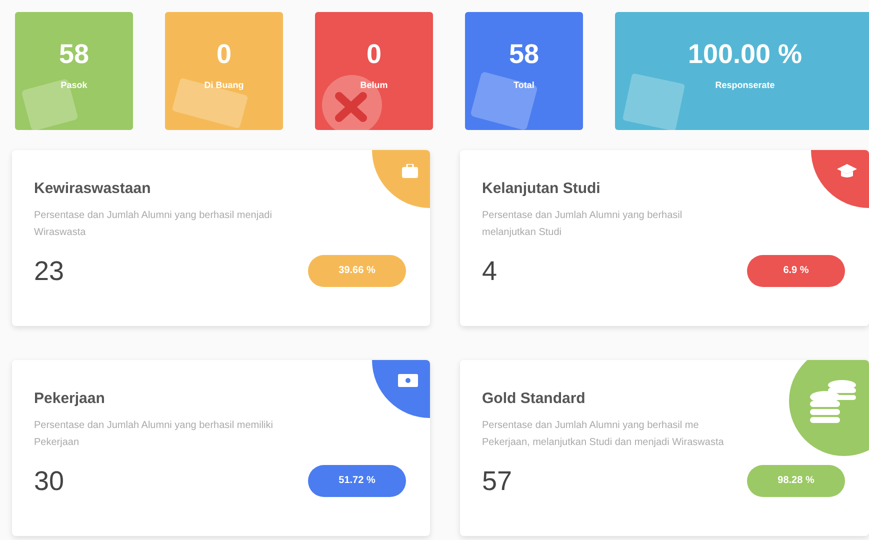  Describe the element at coordinates (93, 189) in the screenshot. I see `card-title: Kewiraswastaan` at that location.